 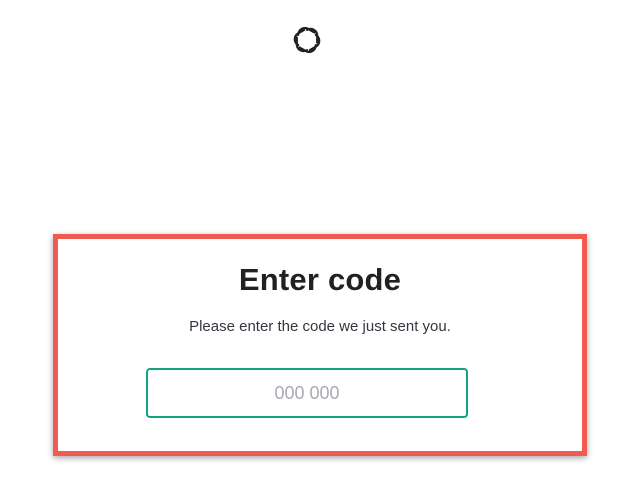 What do you see at coordinates (320, 326) in the screenshot?
I see `instruction-text: Please enter the code we just sent you.` at bounding box center [320, 326].